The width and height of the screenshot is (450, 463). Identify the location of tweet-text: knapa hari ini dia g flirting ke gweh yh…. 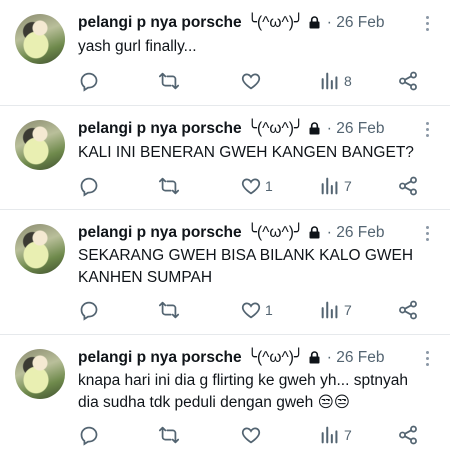
(252, 392).